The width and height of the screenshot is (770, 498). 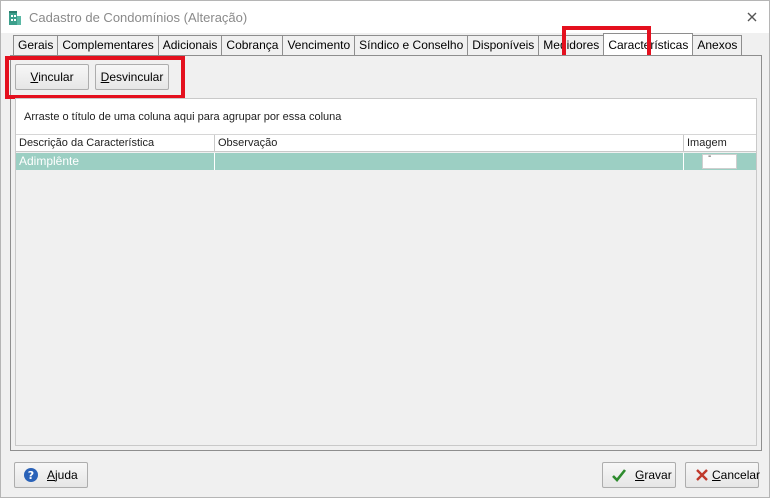 I want to click on desvincular-button: Desvincular, so click(x=132, y=77).